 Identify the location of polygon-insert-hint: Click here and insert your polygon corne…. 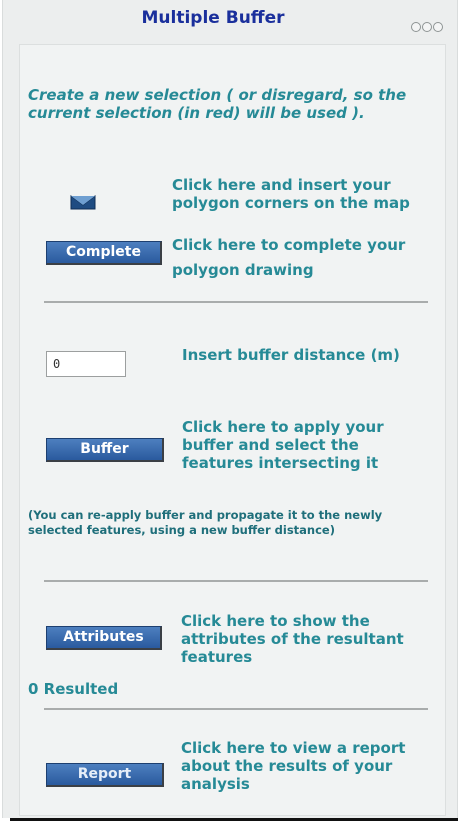
(291, 194).